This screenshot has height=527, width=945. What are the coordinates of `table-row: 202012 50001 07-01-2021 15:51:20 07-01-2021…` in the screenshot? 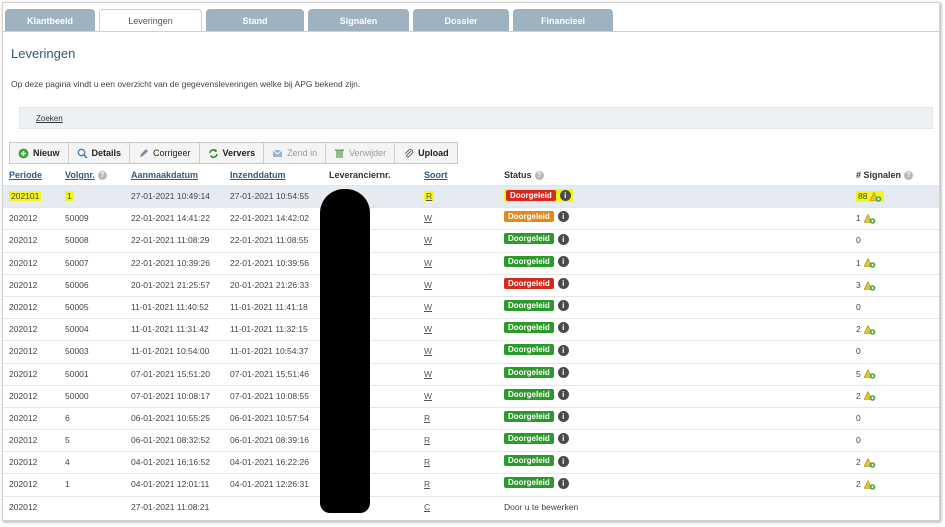 It's located at (471, 373).